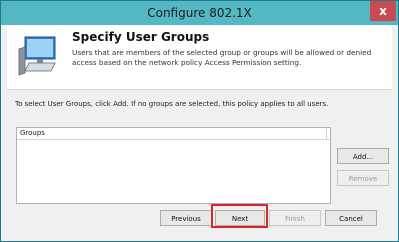  Describe the element at coordinates (383, 11) in the screenshot. I see `close-button: x` at that location.